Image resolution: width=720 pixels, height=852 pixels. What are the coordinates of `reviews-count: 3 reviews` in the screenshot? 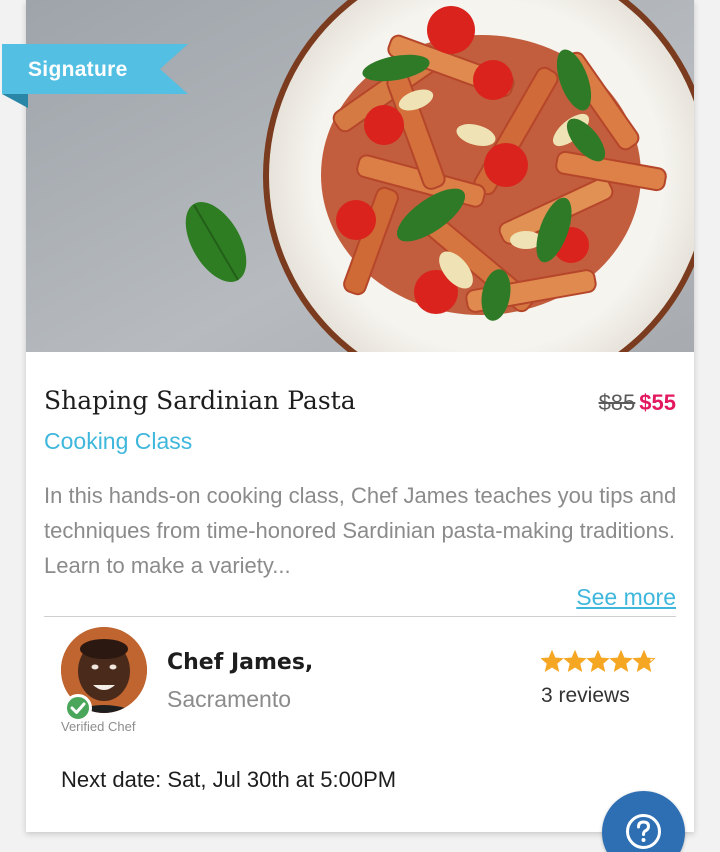 It's located at (585, 696).